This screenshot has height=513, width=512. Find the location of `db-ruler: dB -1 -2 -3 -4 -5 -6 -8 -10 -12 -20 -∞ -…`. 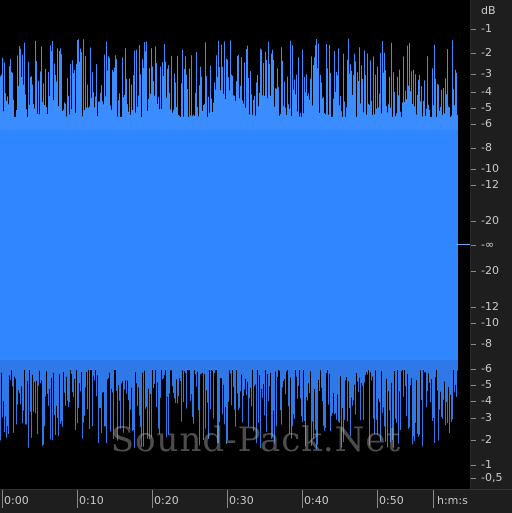

db-ruler: dB -1 -2 -3 -4 -5 -6 -8 -10 -12 -20 -∞ -… is located at coordinates (491, 244).